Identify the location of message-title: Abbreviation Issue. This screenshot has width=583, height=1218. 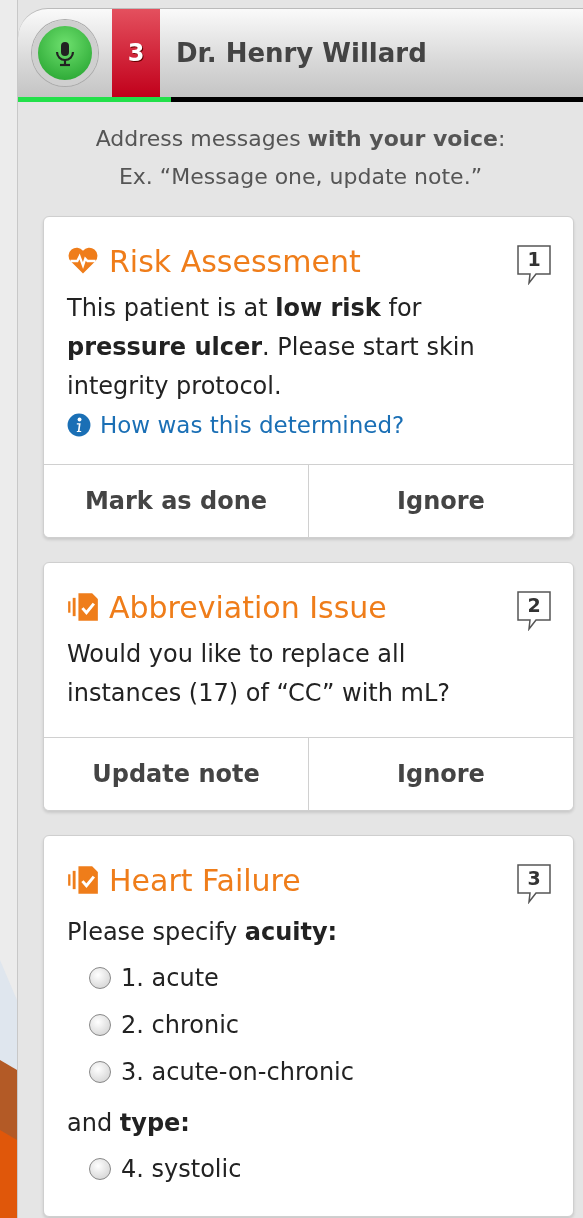
(248, 607).